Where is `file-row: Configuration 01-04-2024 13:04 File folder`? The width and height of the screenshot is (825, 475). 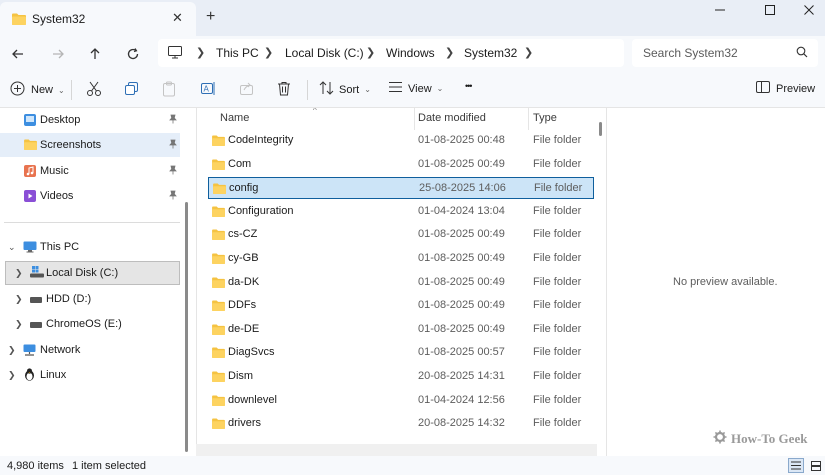
file-row: Configuration 01-04-2024 13:04 File folder is located at coordinates (401, 212).